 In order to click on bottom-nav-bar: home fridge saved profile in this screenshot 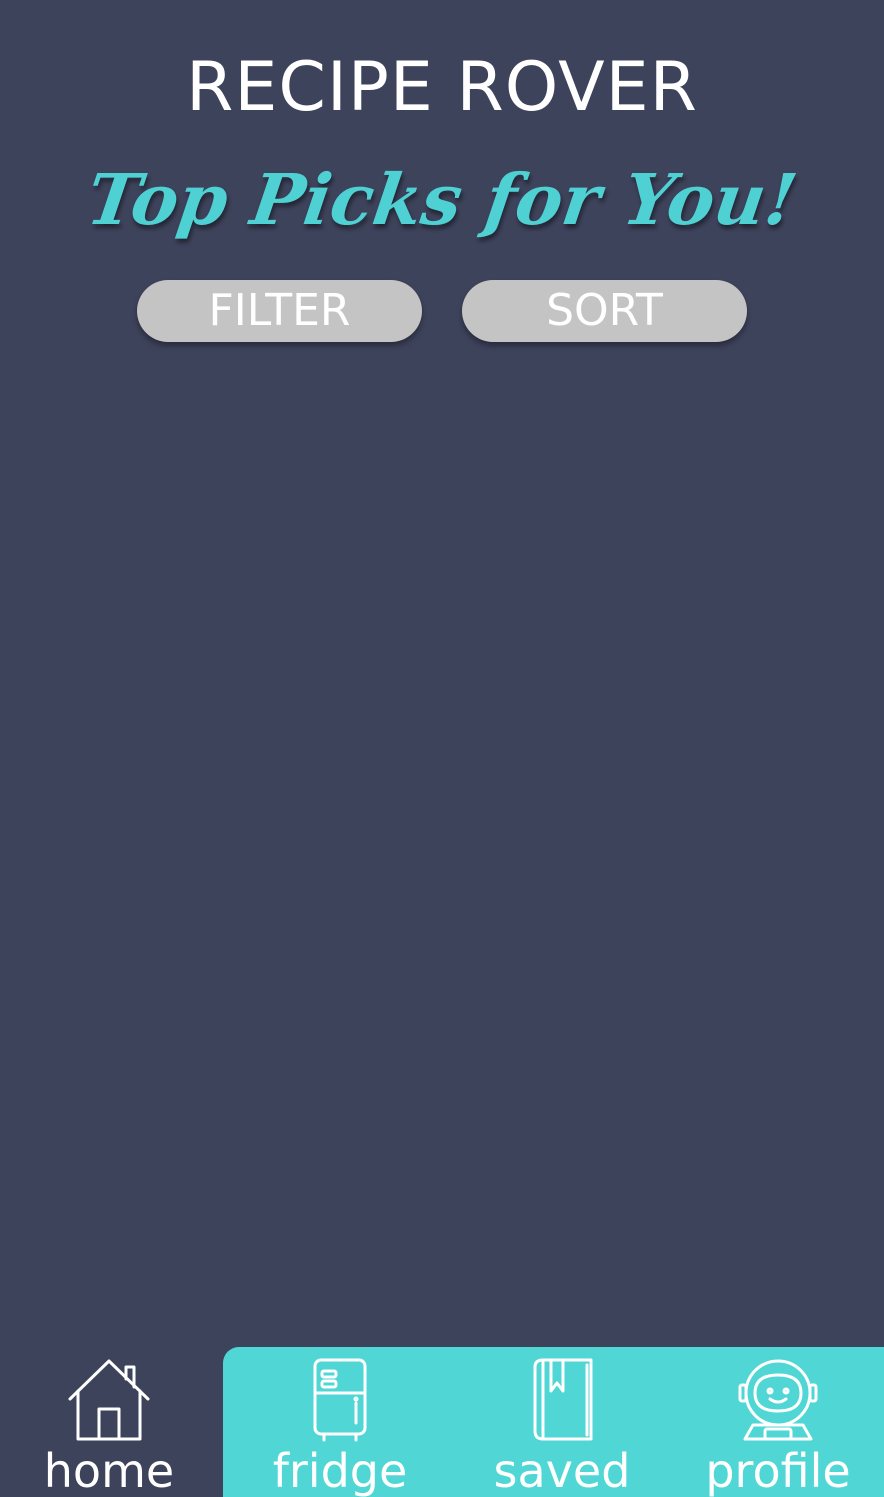, I will do `click(442, 1422)`.